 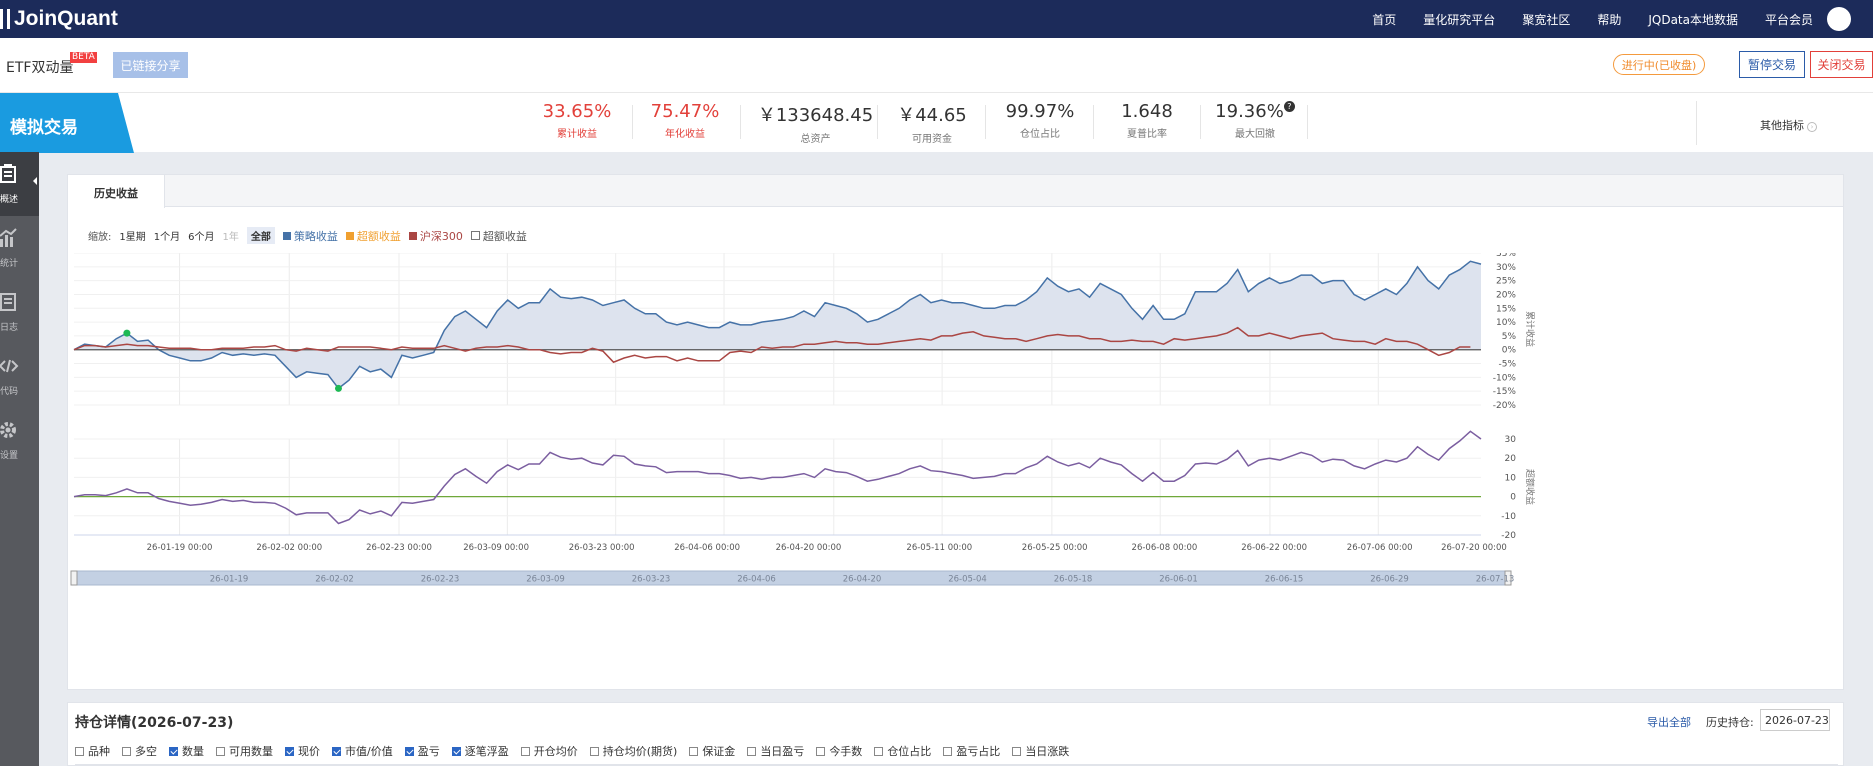 What do you see at coordinates (846, 751) in the screenshot?
I see `column-option-label: 今手数` at bounding box center [846, 751].